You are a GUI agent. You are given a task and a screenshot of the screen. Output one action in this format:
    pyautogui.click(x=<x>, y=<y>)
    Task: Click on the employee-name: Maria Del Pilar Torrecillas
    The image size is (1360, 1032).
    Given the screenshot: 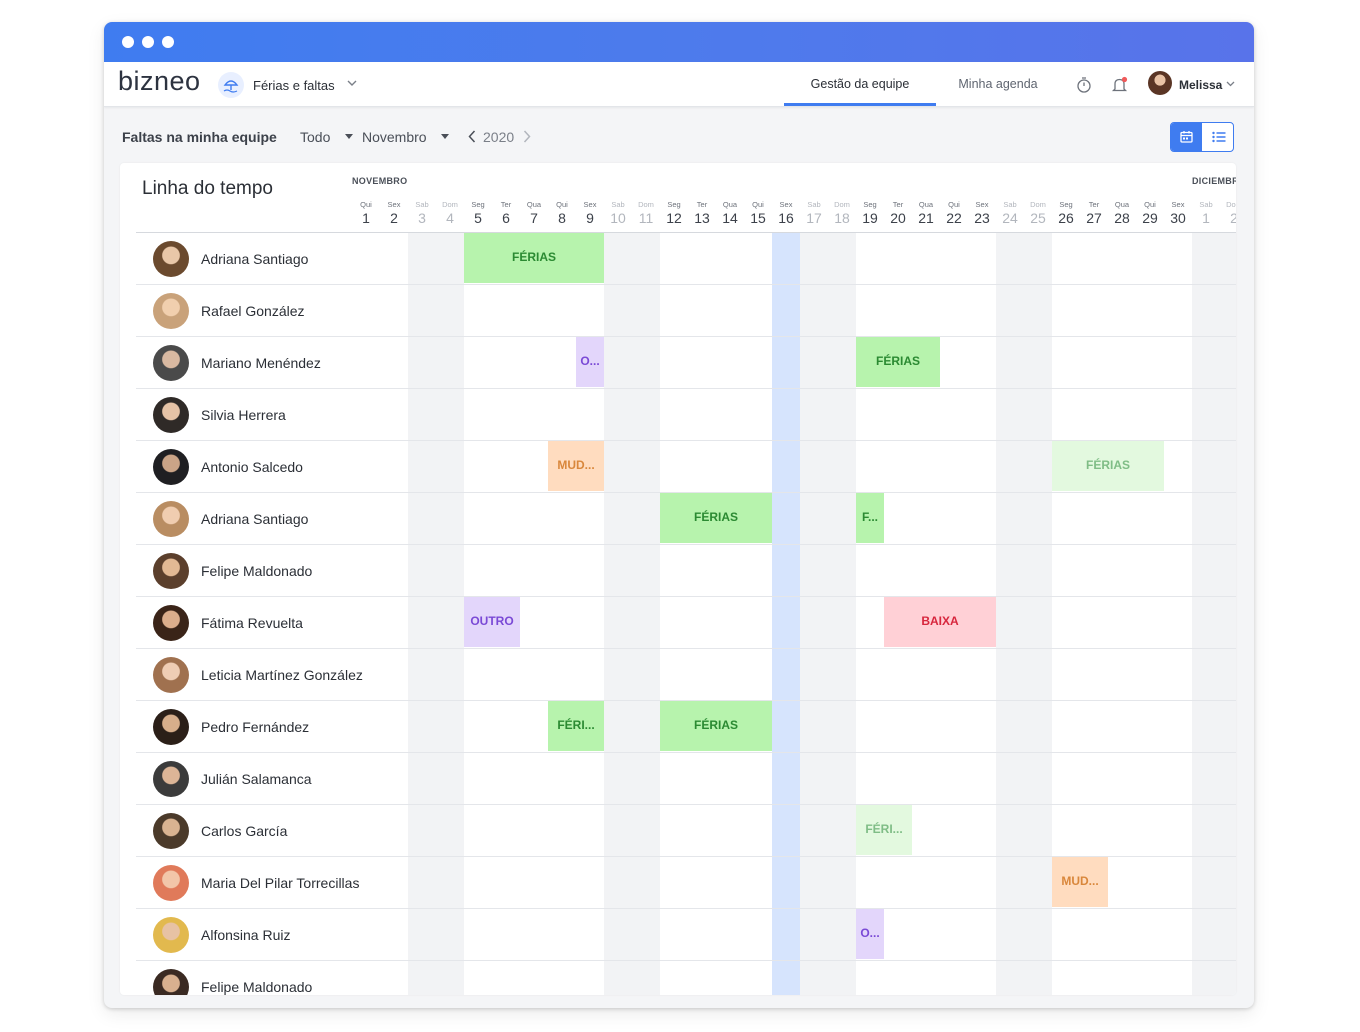 What is the action you would take?
    pyautogui.click(x=280, y=883)
    